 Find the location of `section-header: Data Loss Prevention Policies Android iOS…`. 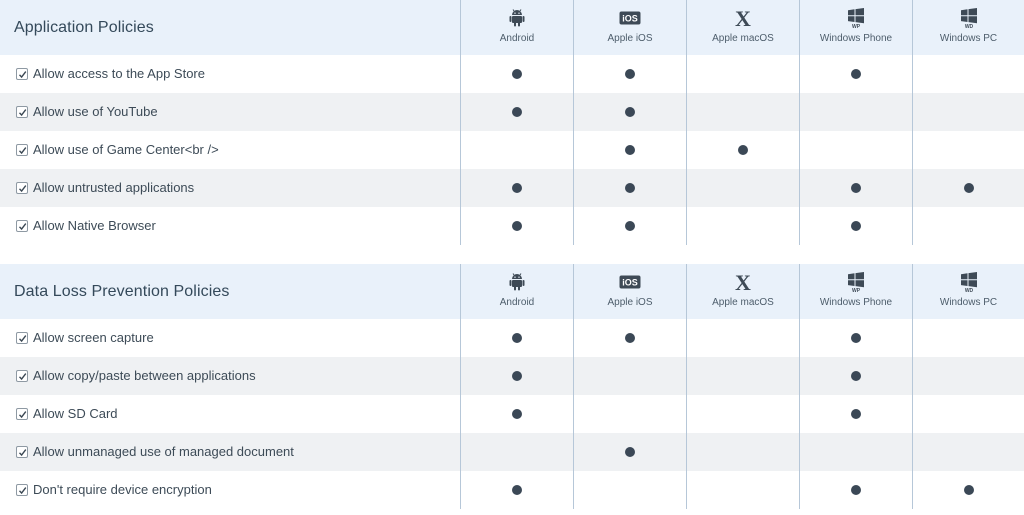

section-header: Data Loss Prevention Policies Android iOS… is located at coordinates (512, 291).